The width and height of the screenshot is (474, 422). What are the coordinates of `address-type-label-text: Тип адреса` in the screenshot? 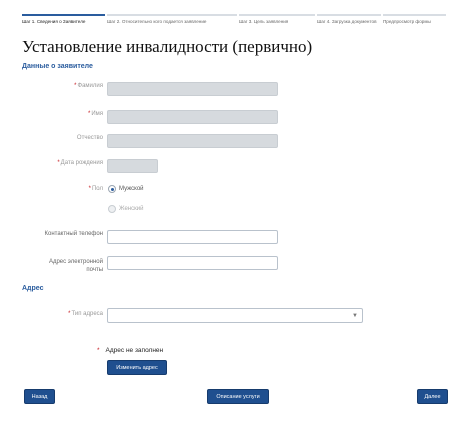 It's located at (87, 314).